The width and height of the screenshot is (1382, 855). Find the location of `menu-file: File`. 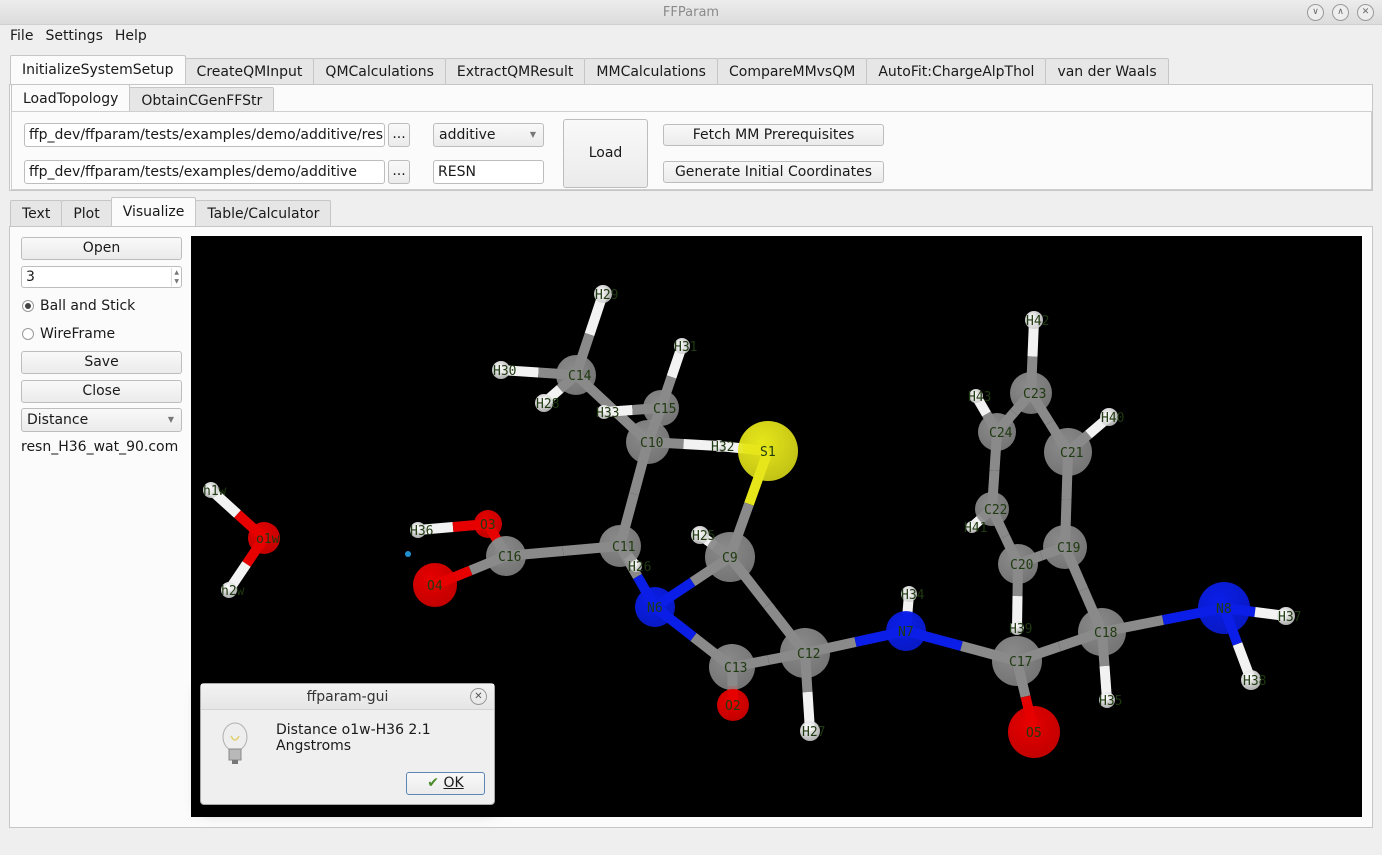

menu-file: File is located at coordinates (21, 36).